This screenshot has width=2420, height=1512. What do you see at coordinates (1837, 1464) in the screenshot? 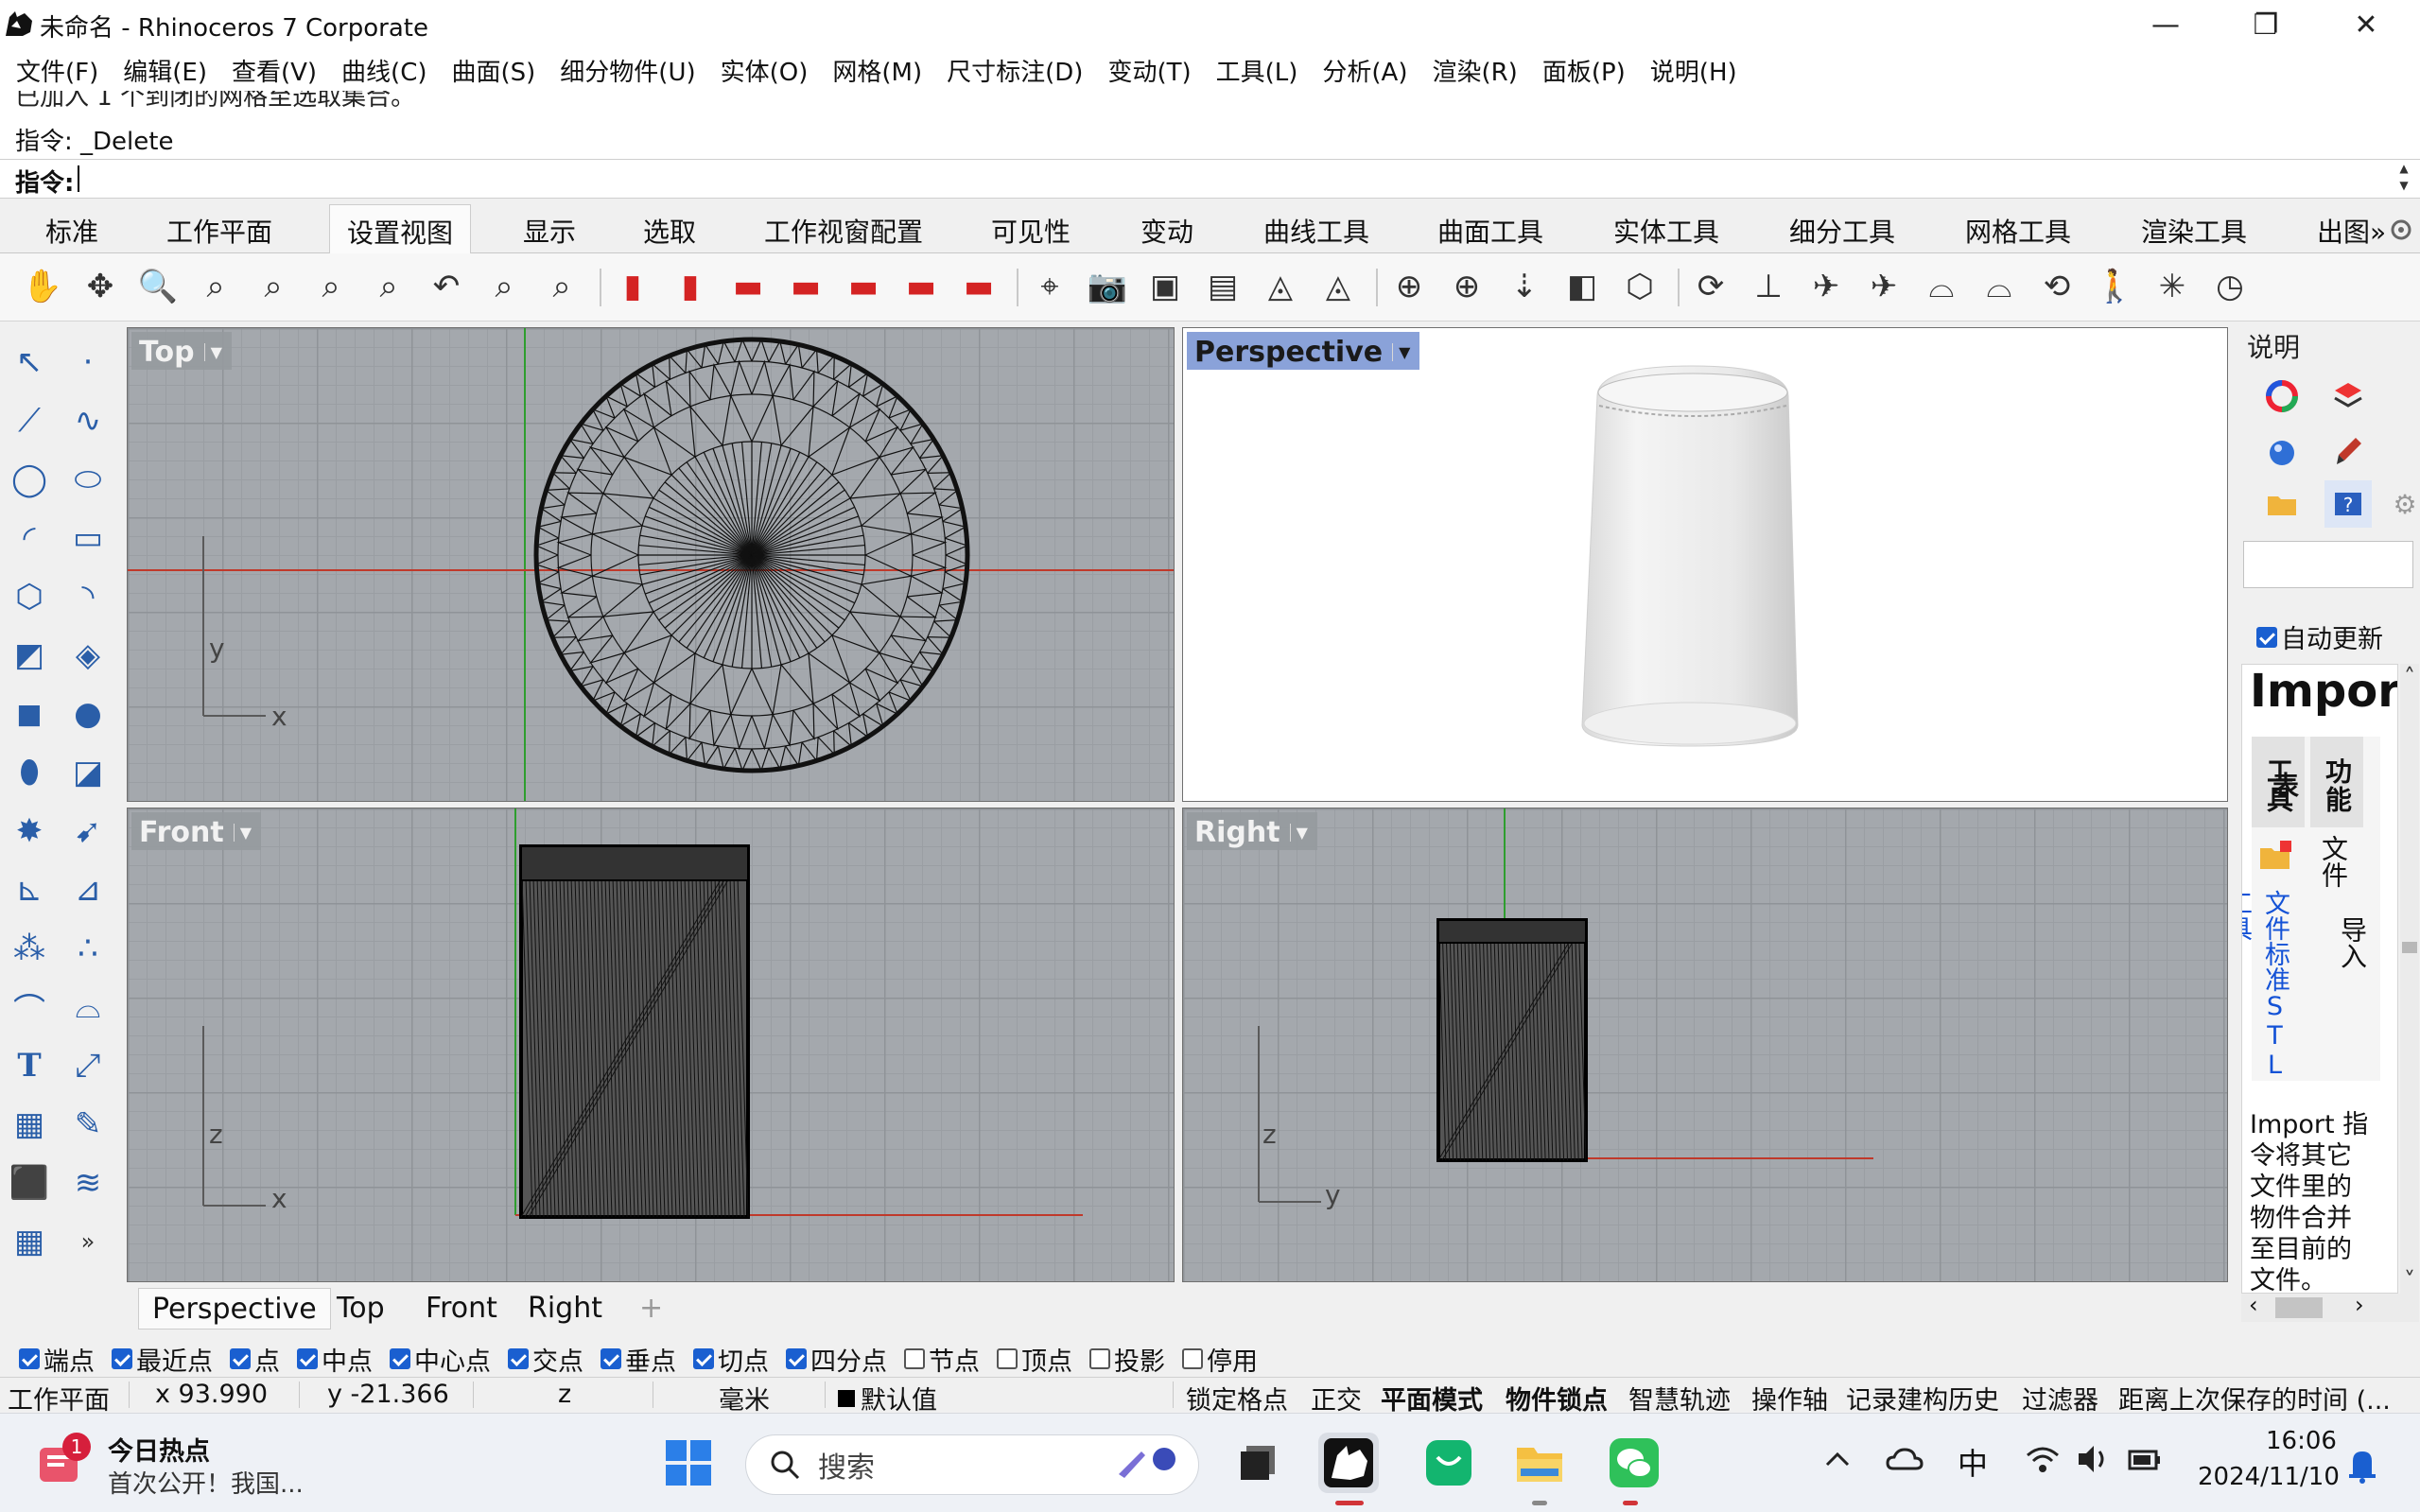
I see `tray-overflow-icon` at bounding box center [1837, 1464].